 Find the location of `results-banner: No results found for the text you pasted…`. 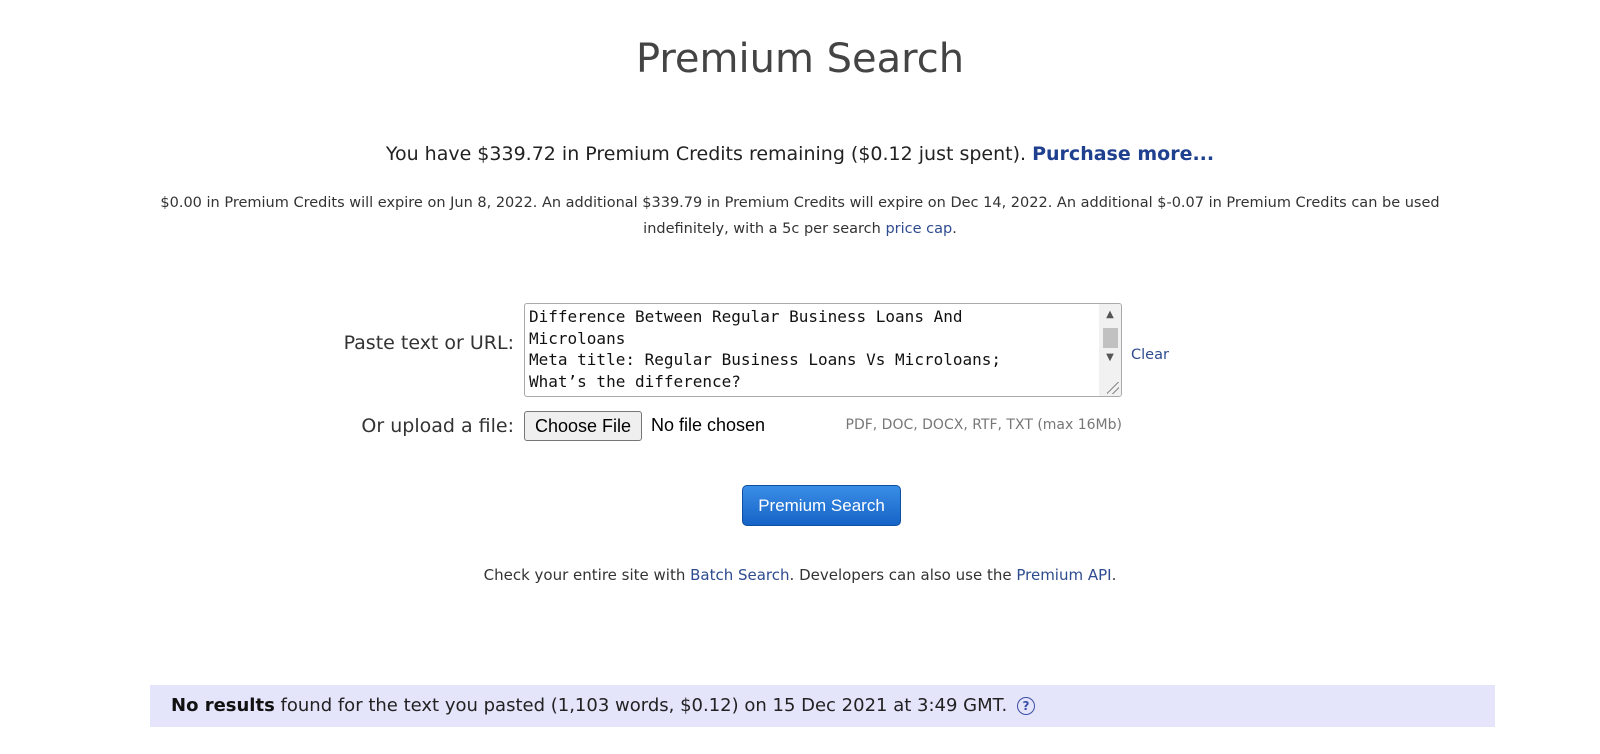

results-banner: No results found for the text you pasted… is located at coordinates (822, 706).